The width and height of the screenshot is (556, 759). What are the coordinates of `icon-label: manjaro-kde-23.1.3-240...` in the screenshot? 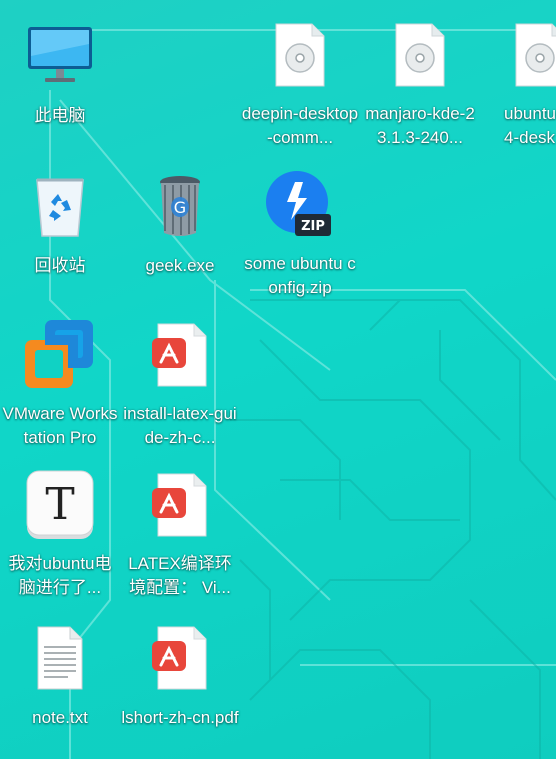 It's located at (420, 125).